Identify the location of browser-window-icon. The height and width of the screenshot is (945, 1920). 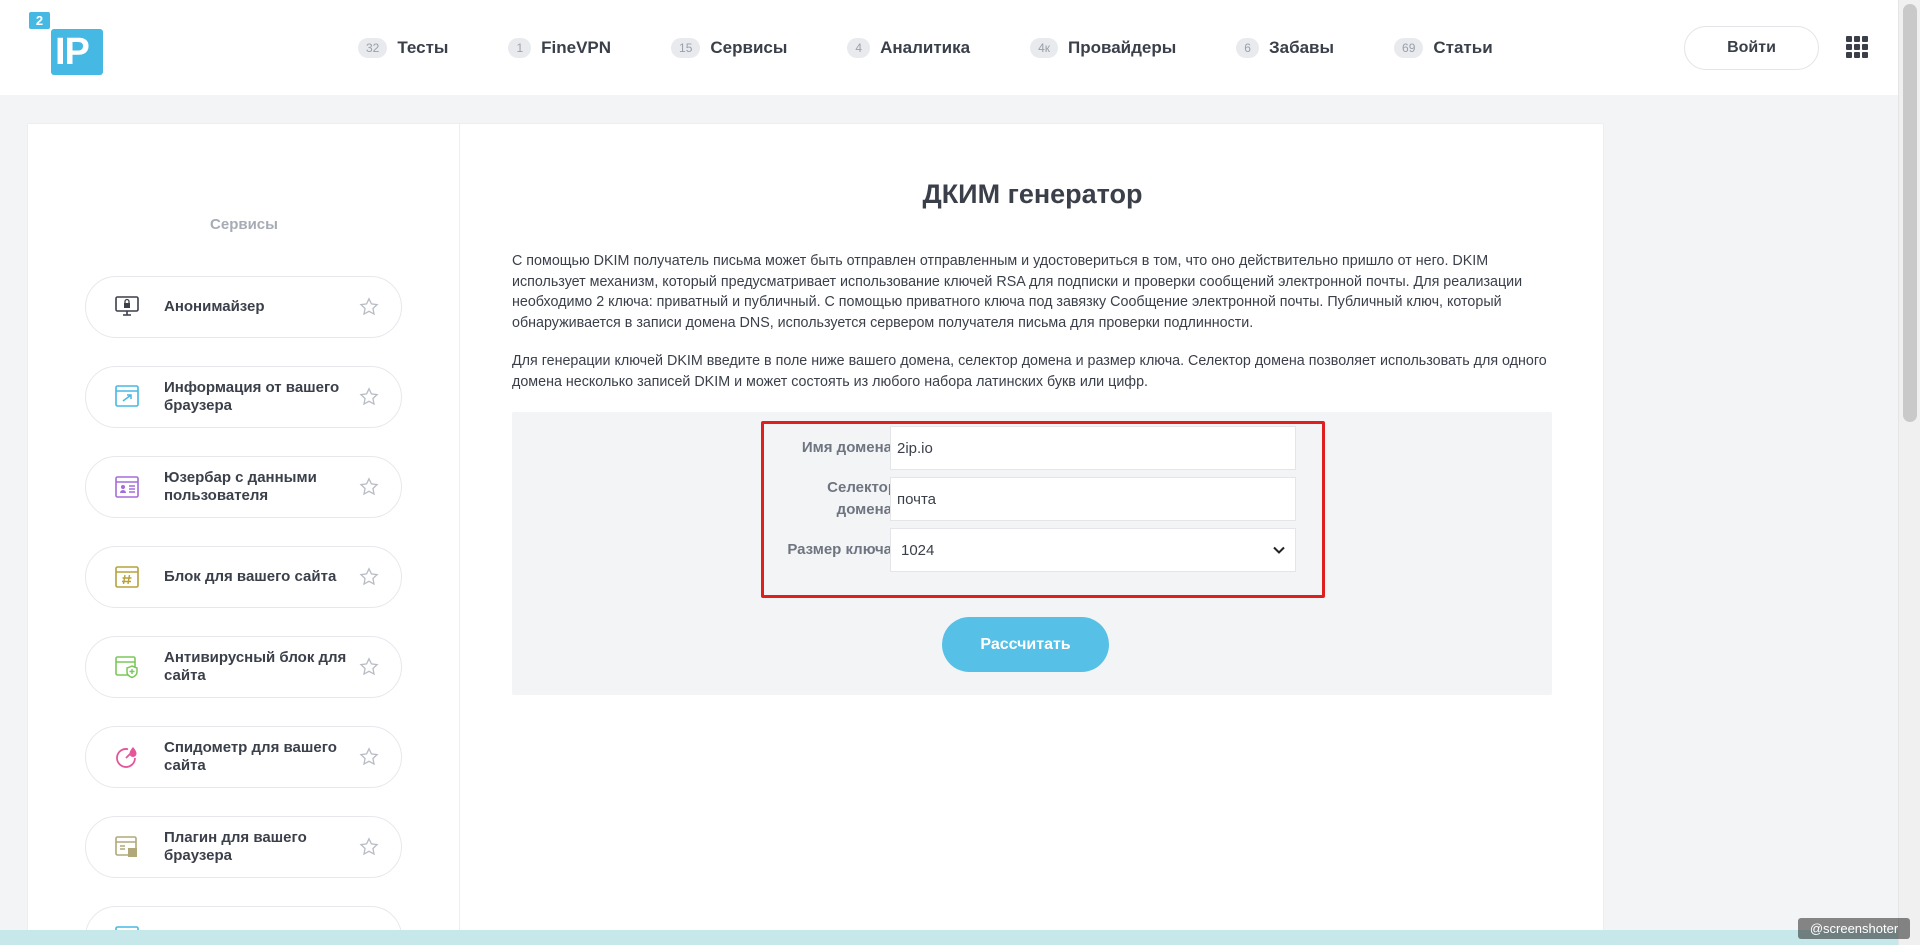
(127, 396).